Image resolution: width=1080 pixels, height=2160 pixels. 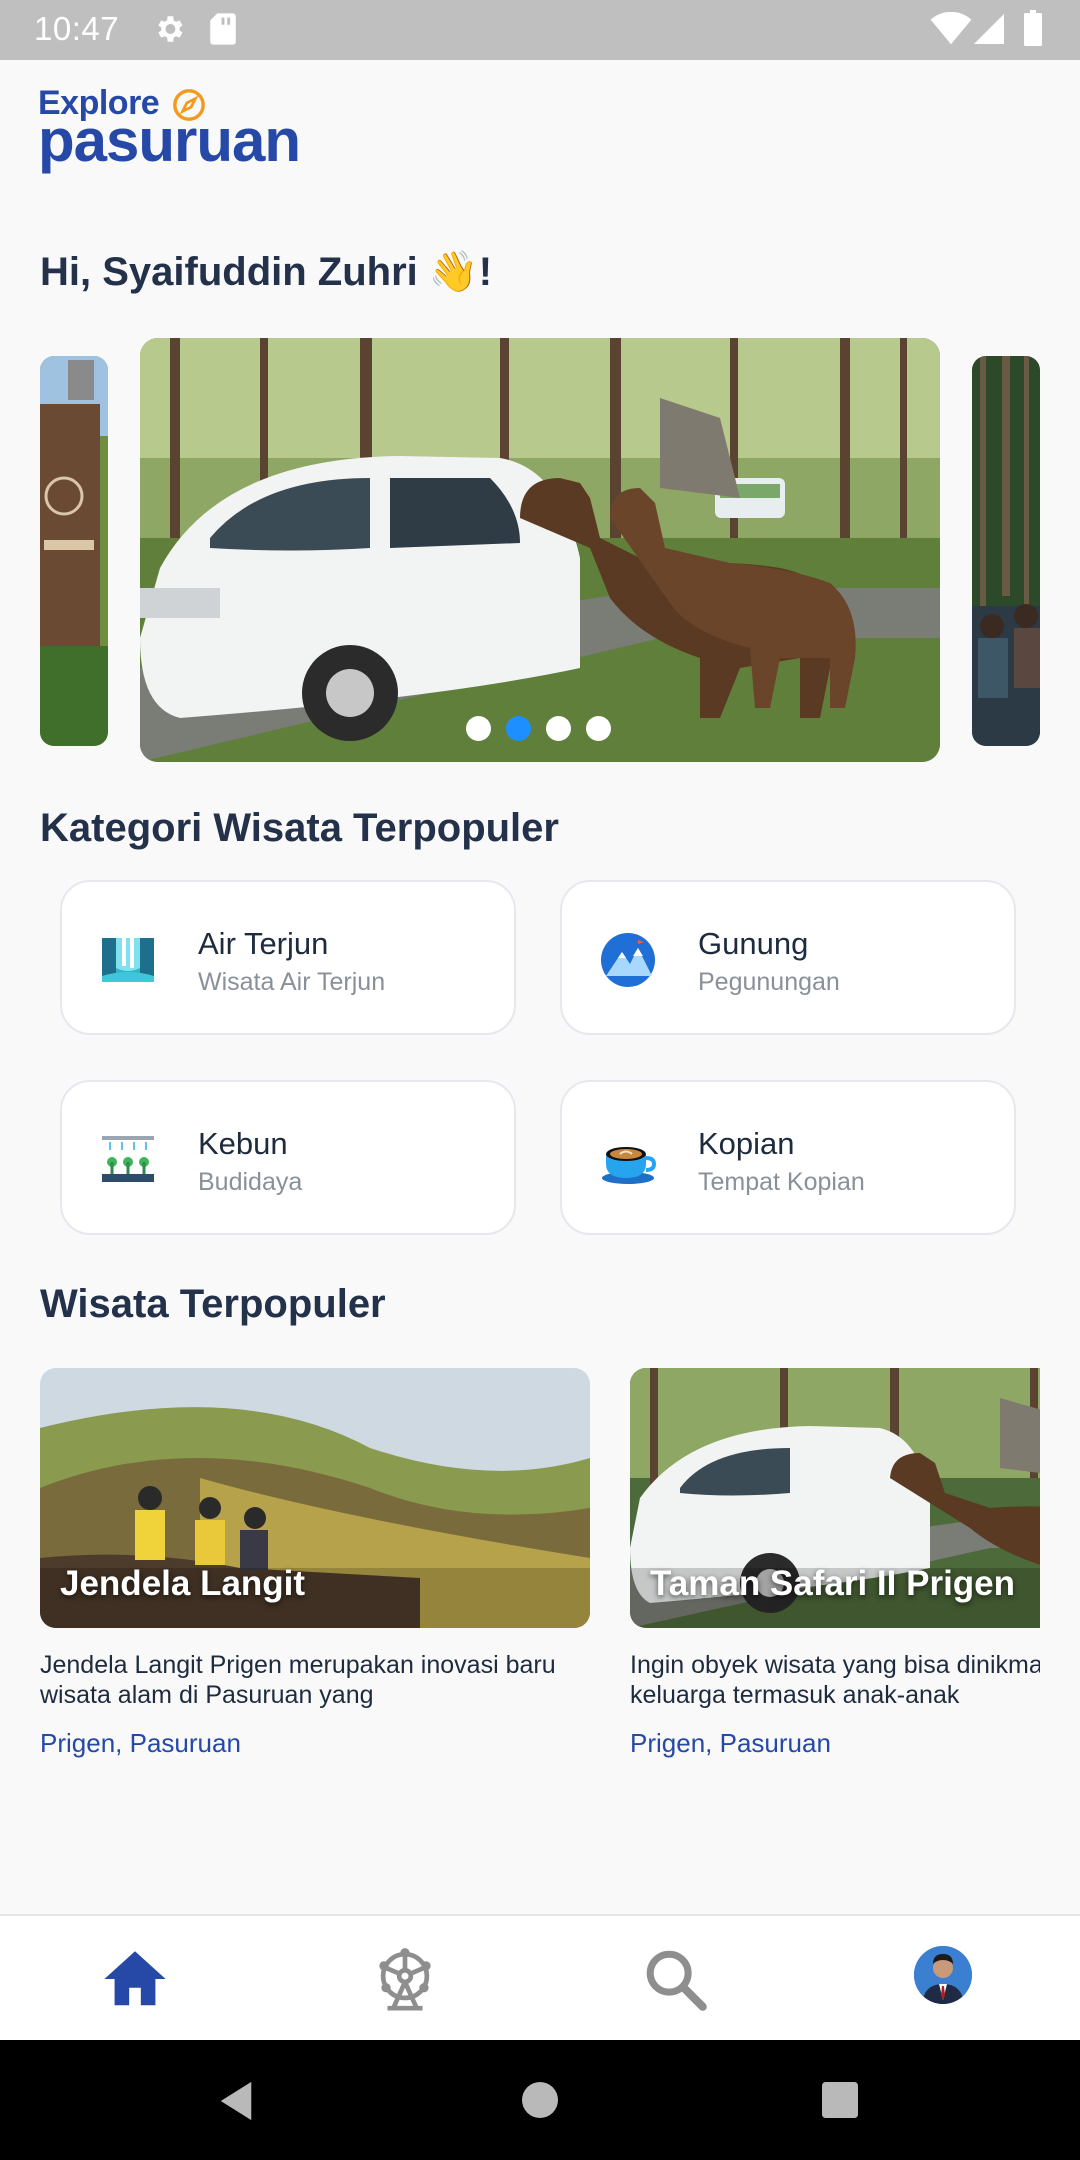 I want to click on carousel-image-next, so click(x=1006, y=551).